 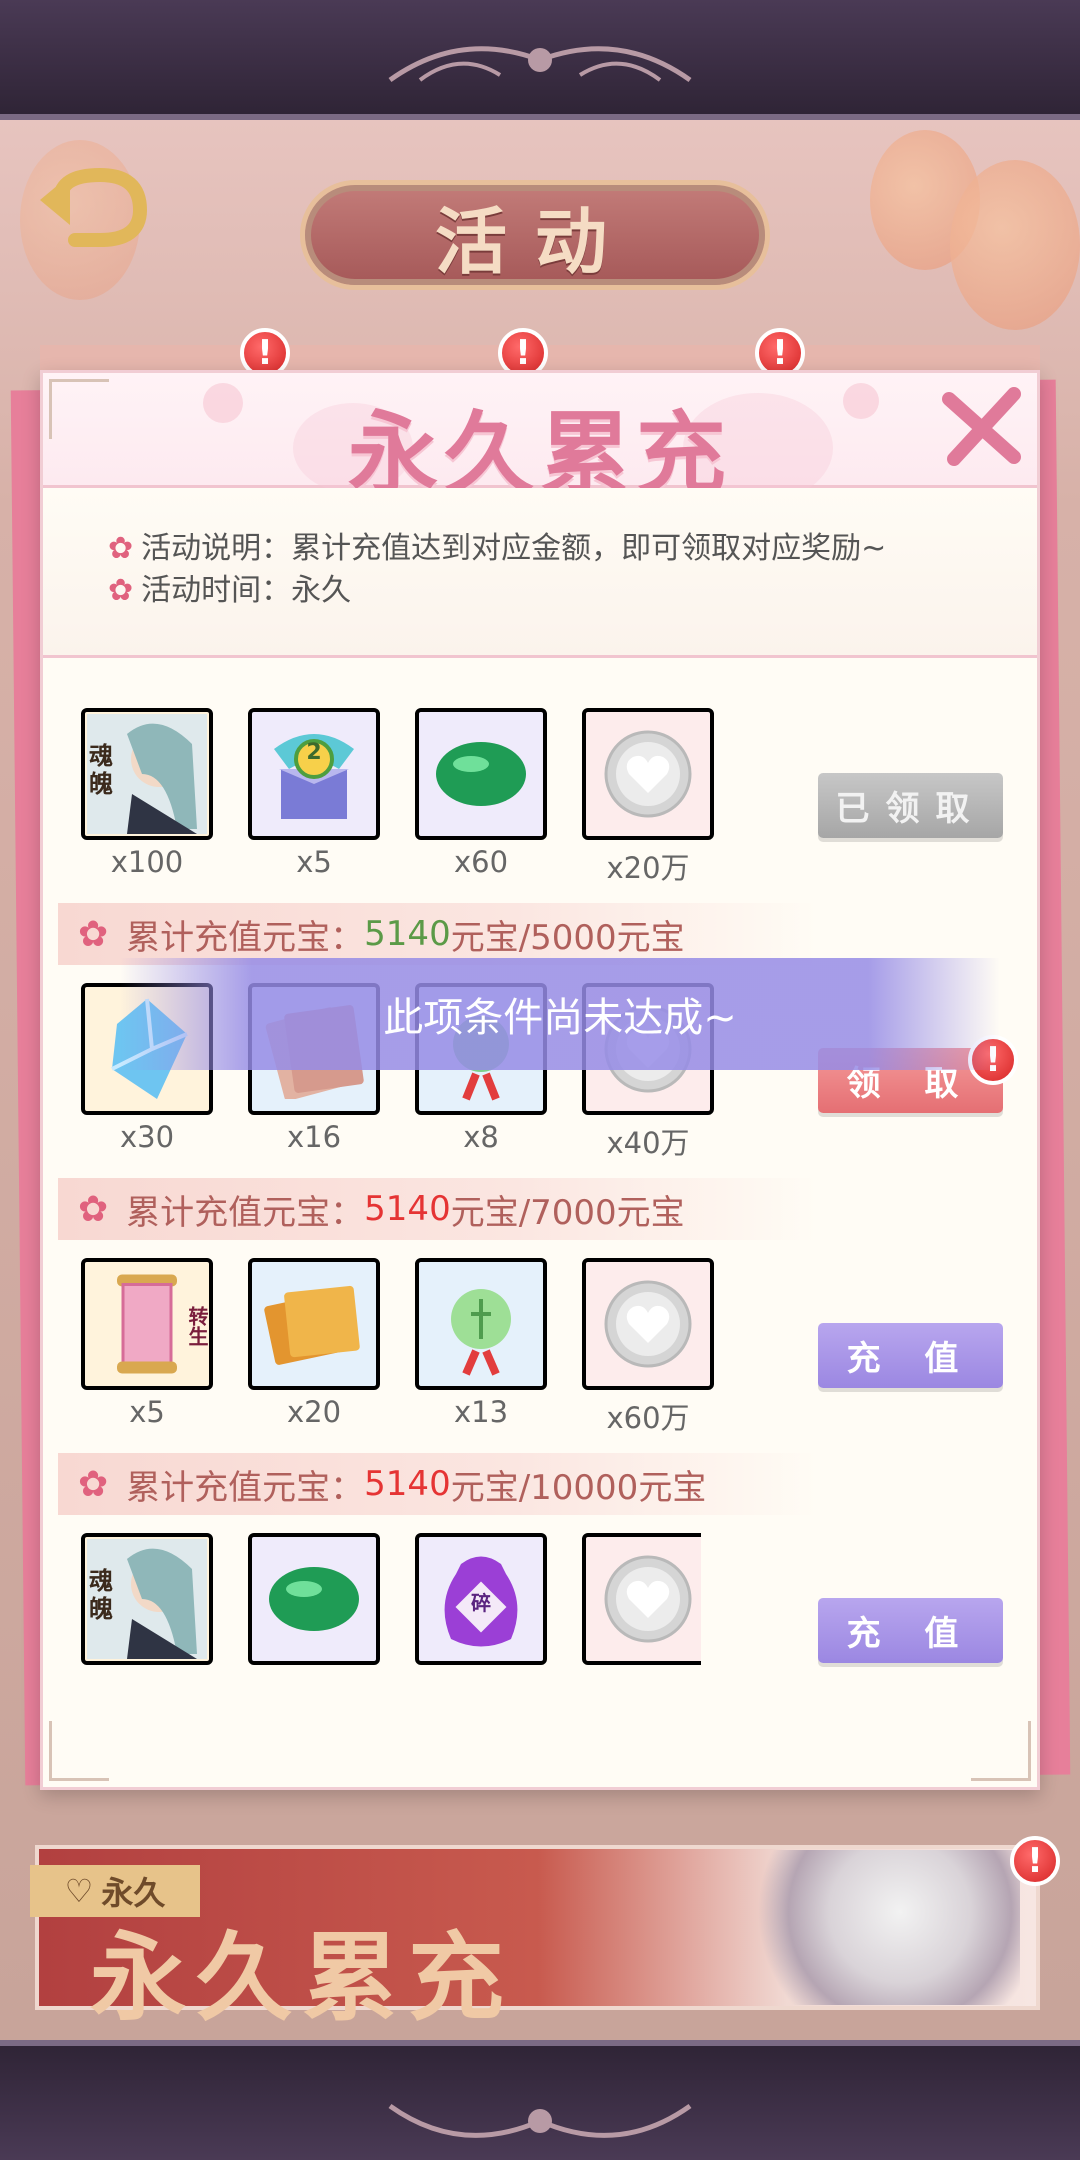 What do you see at coordinates (540, 573) in the screenshot?
I see `activity-description: ✿ 活动说明：累计充值达到对应金额，即可领取对应奖励~ ✿ 活动时间：永久` at bounding box center [540, 573].